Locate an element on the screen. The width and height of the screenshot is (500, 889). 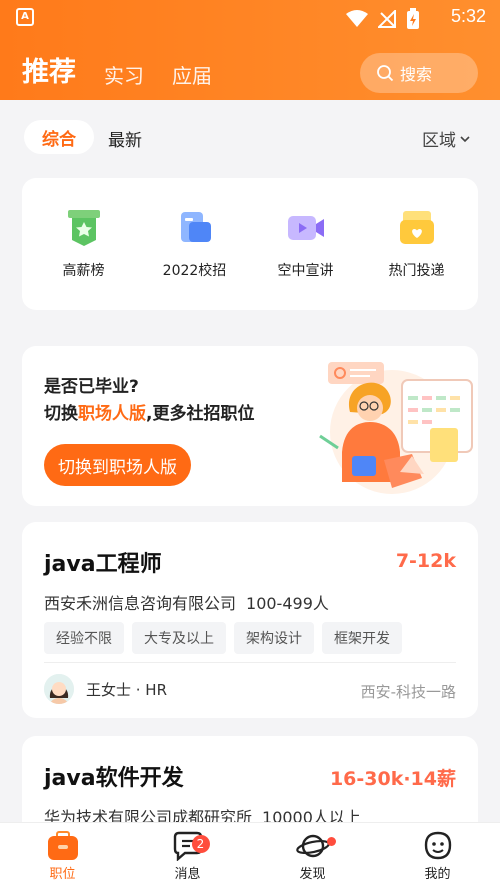
banner-suffix: ,更多社招职位 is located at coordinates (200, 414).